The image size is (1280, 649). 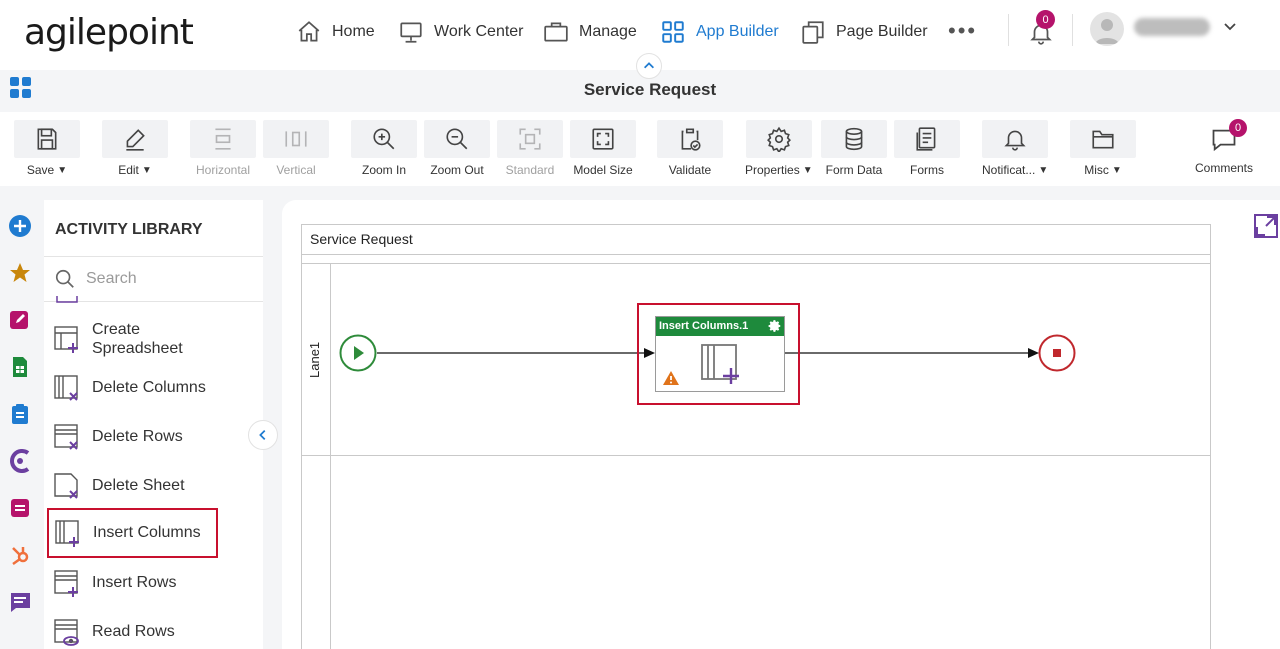 What do you see at coordinates (461, 32) in the screenshot?
I see `nav-work-center: Work Center` at bounding box center [461, 32].